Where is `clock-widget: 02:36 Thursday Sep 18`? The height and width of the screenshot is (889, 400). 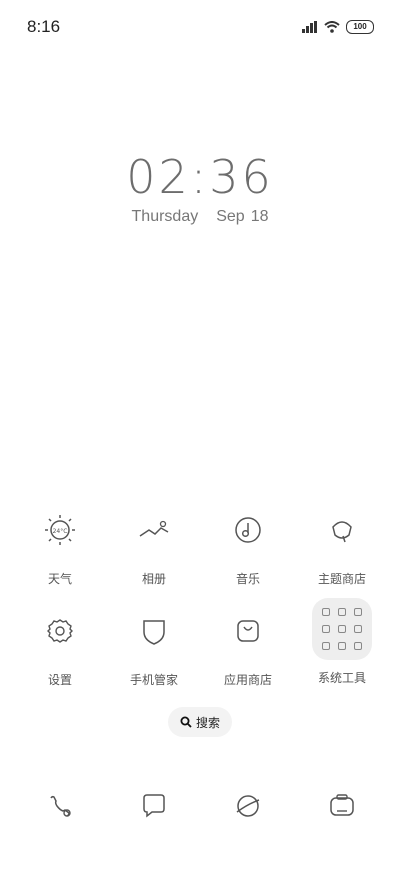
clock-widget: 02:36 Thursday Sep 18 is located at coordinates (200, 188).